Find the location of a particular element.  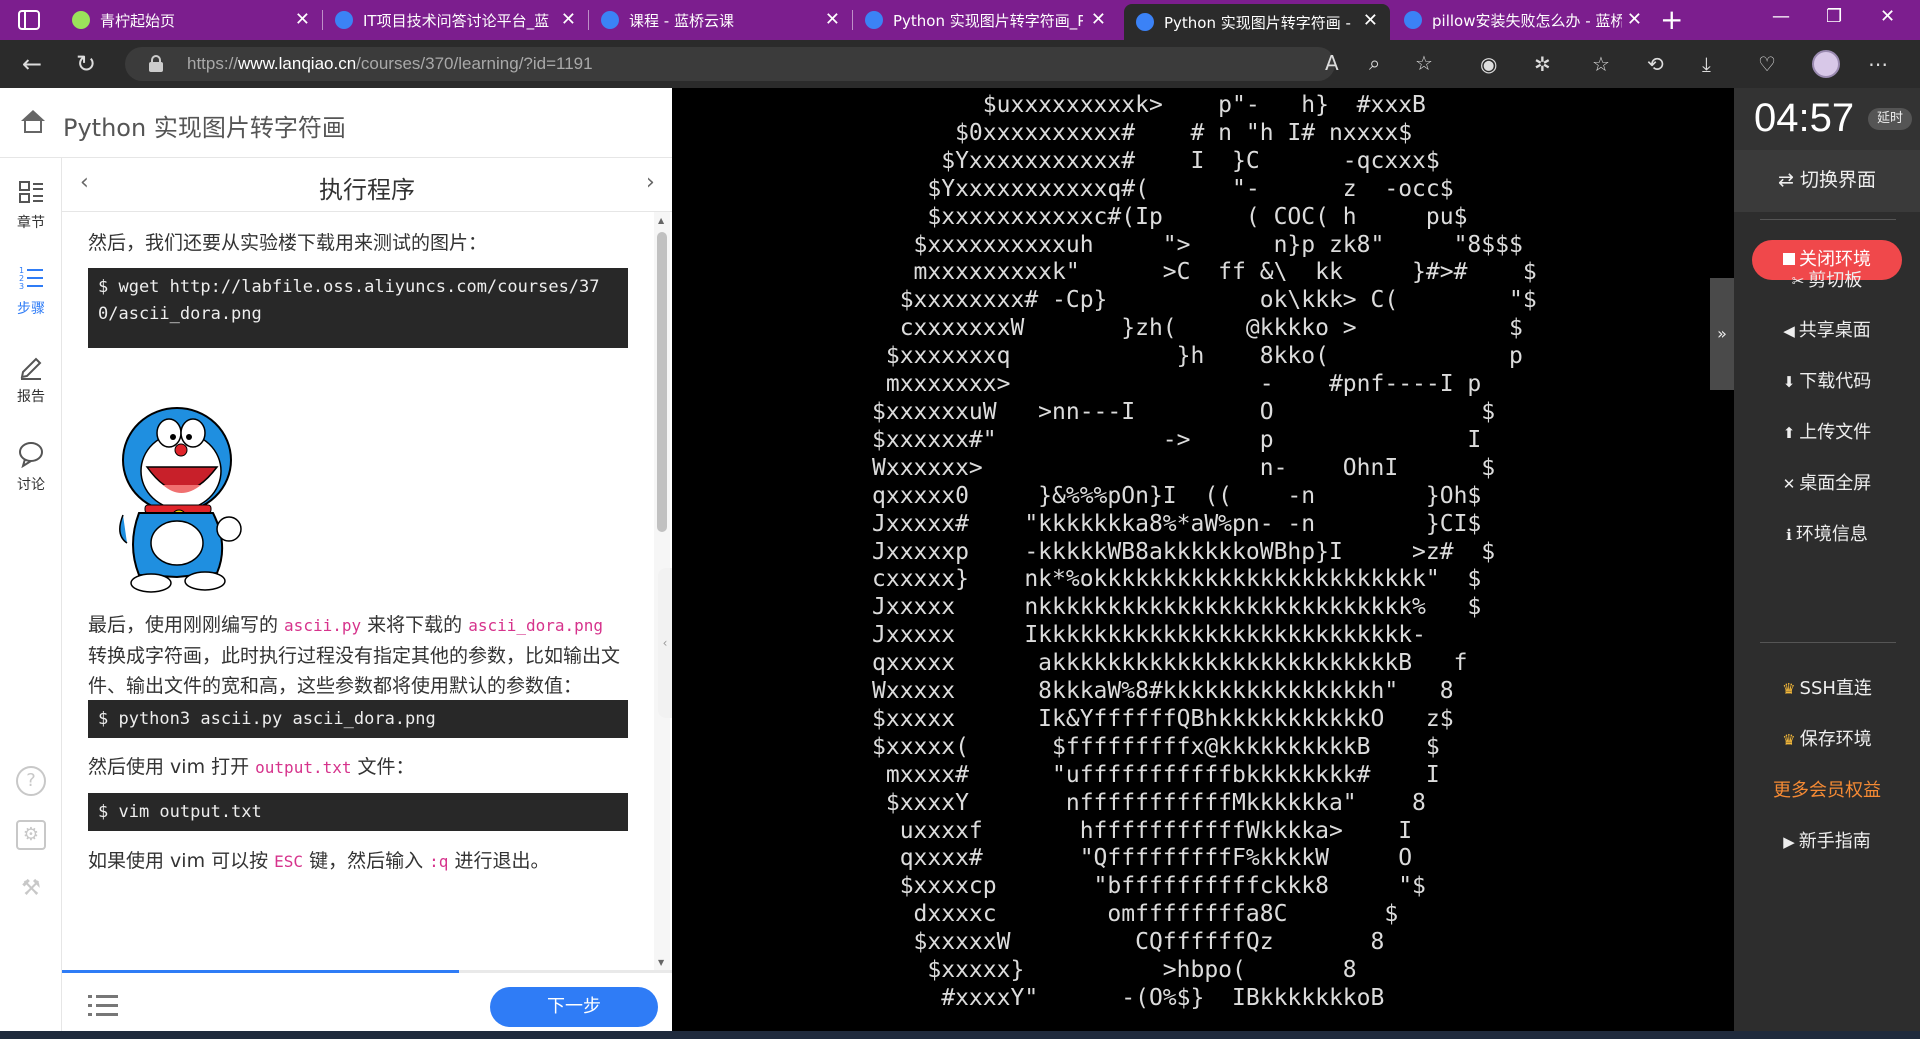

fullscreen-icon: ✕ is located at coordinates (1789, 484).